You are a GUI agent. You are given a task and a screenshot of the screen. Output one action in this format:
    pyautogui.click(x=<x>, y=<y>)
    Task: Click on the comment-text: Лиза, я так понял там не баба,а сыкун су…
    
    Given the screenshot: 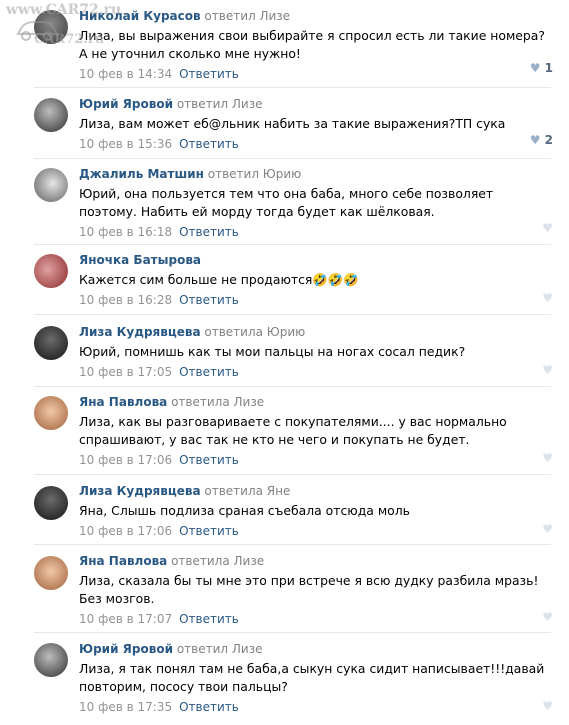 What is the action you would take?
    pyautogui.click(x=312, y=677)
    